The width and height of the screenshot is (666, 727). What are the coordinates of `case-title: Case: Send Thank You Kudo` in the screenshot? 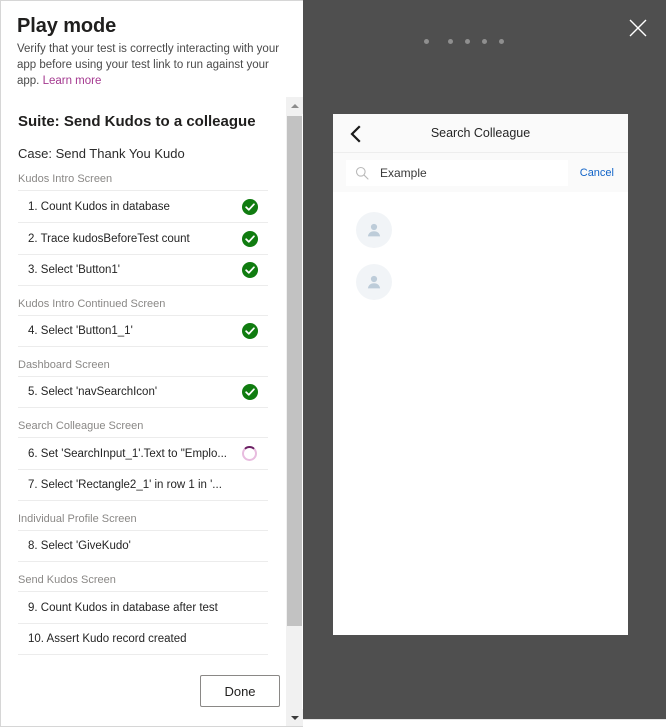 It's located at (101, 153).